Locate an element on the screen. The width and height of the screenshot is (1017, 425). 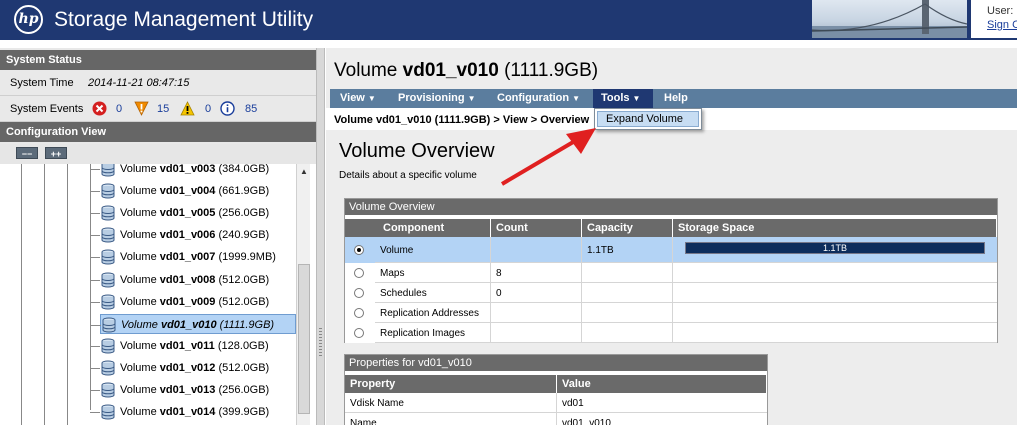
expand-volume-menu-item: Expand Volume is located at coordinates (648, 119).